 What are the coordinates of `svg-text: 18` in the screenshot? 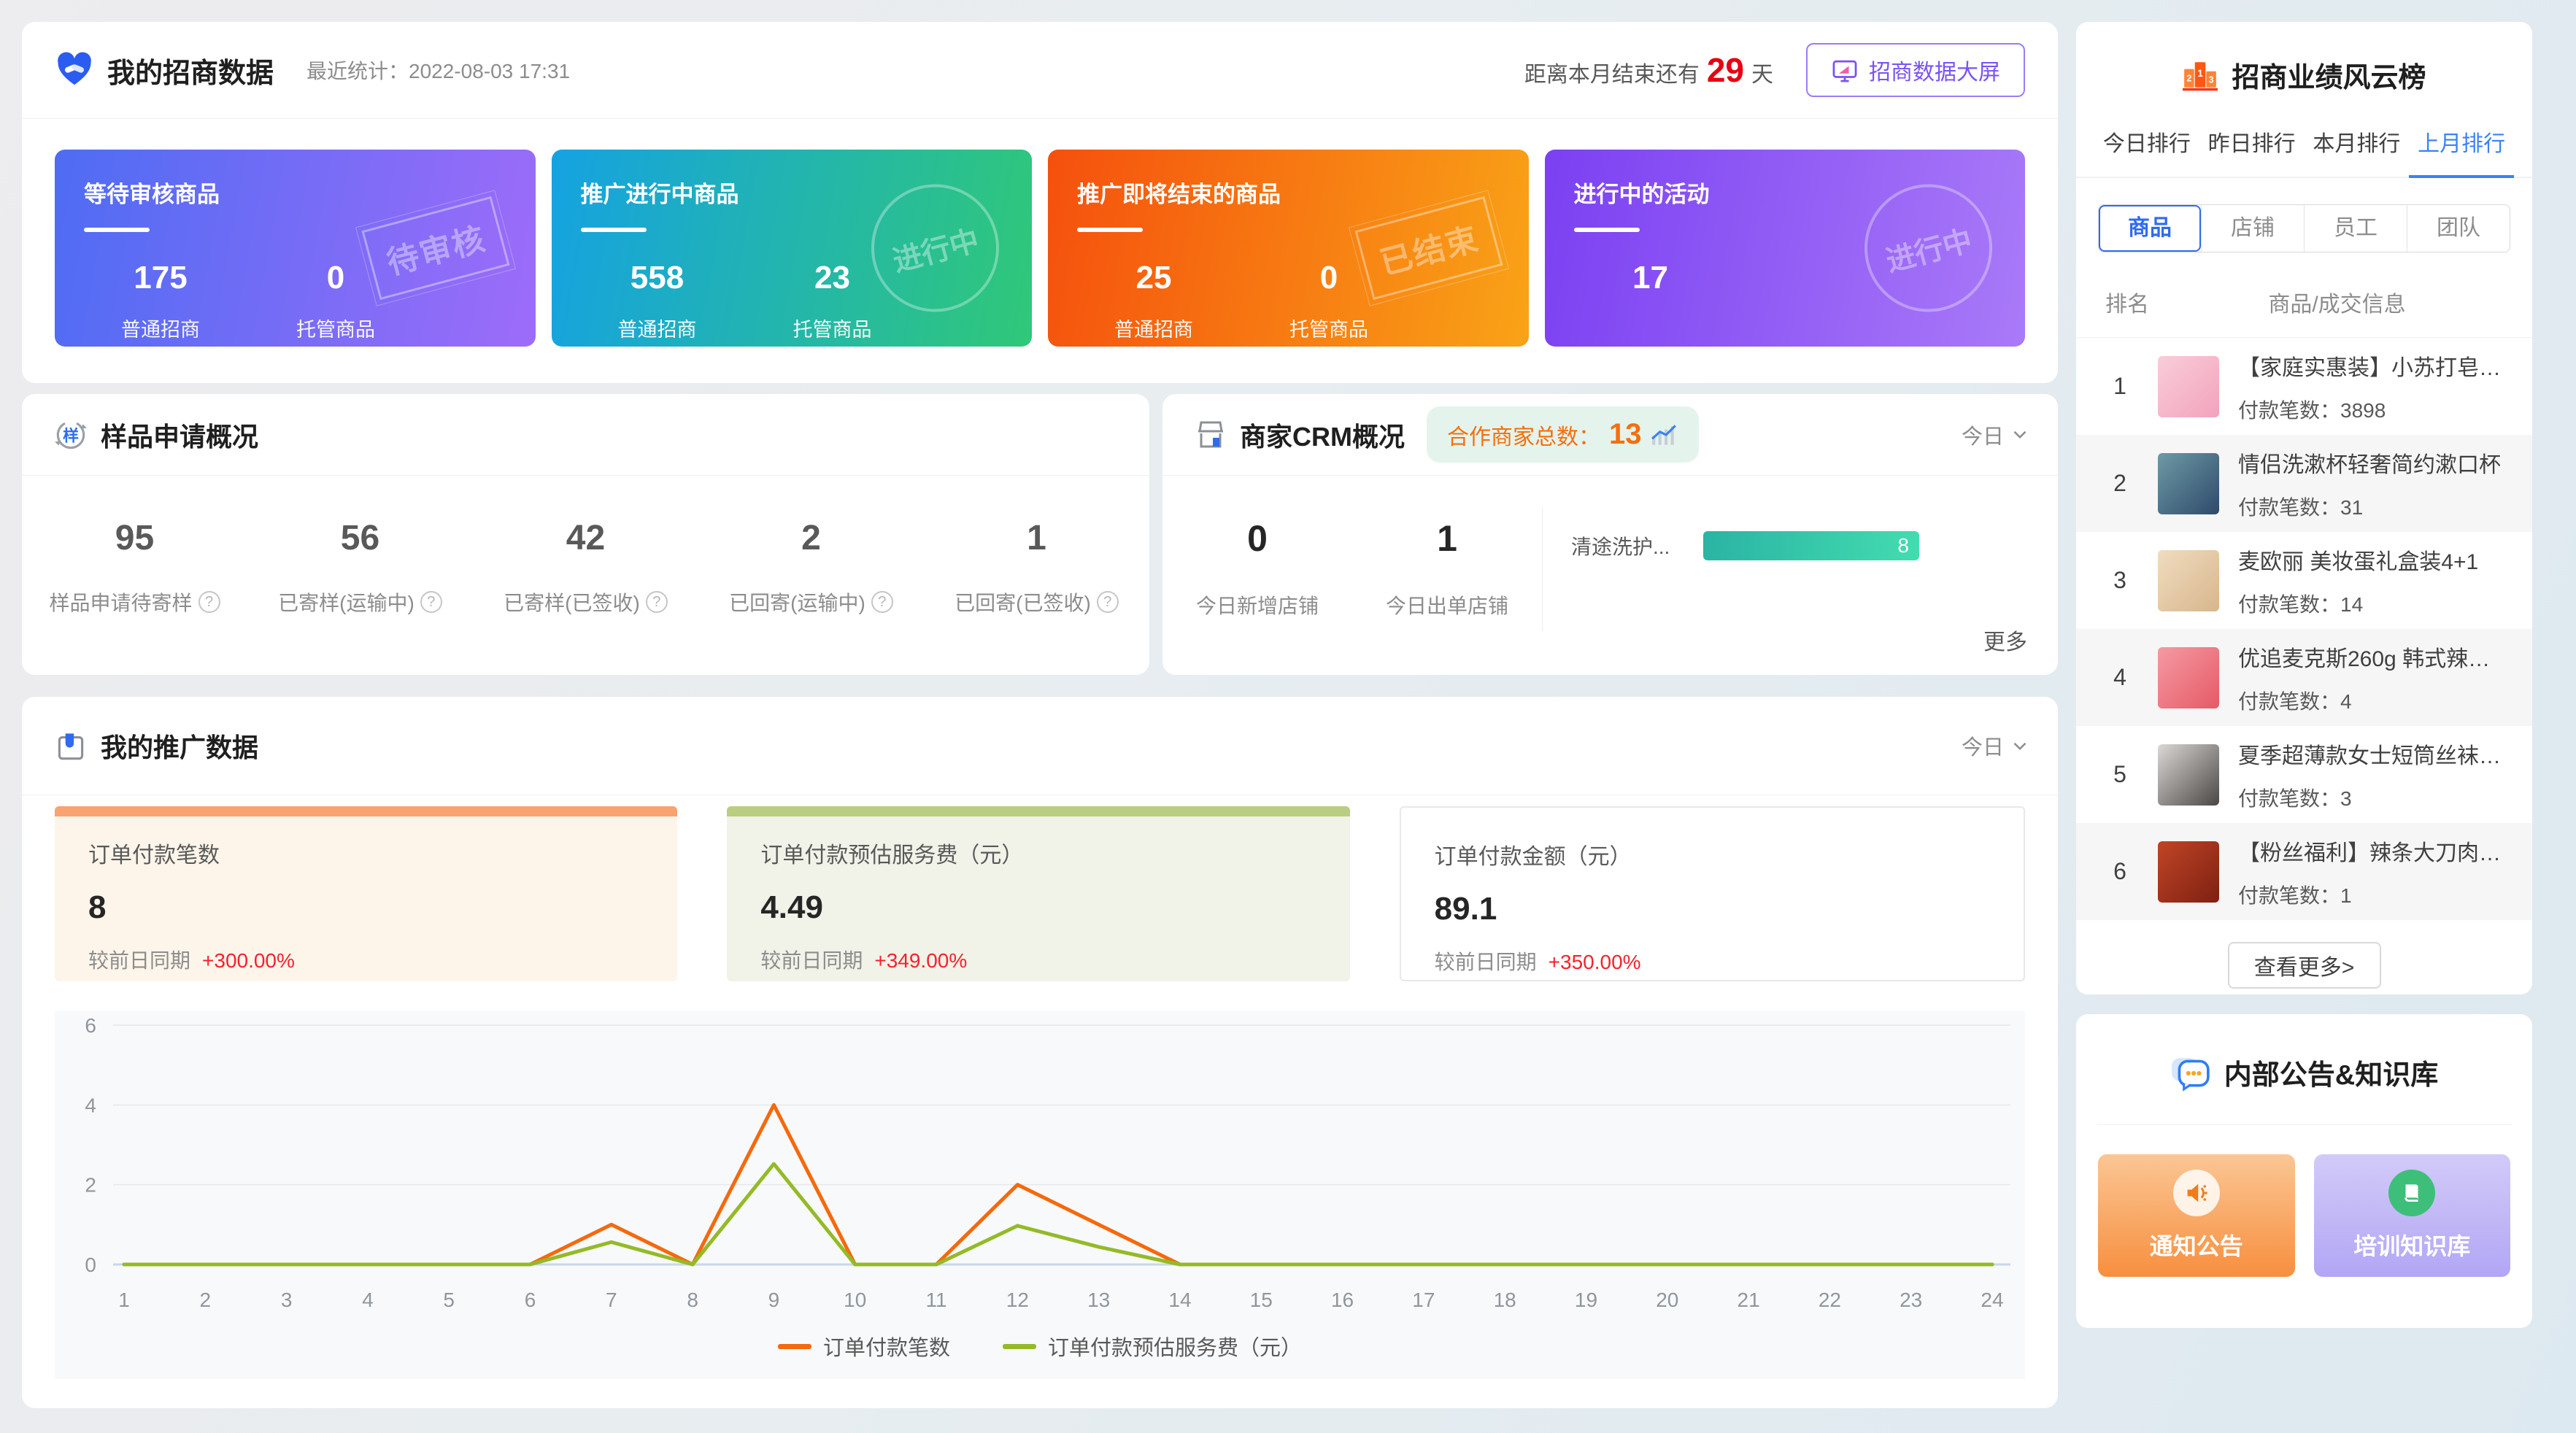 It's located at (1505, 1300).